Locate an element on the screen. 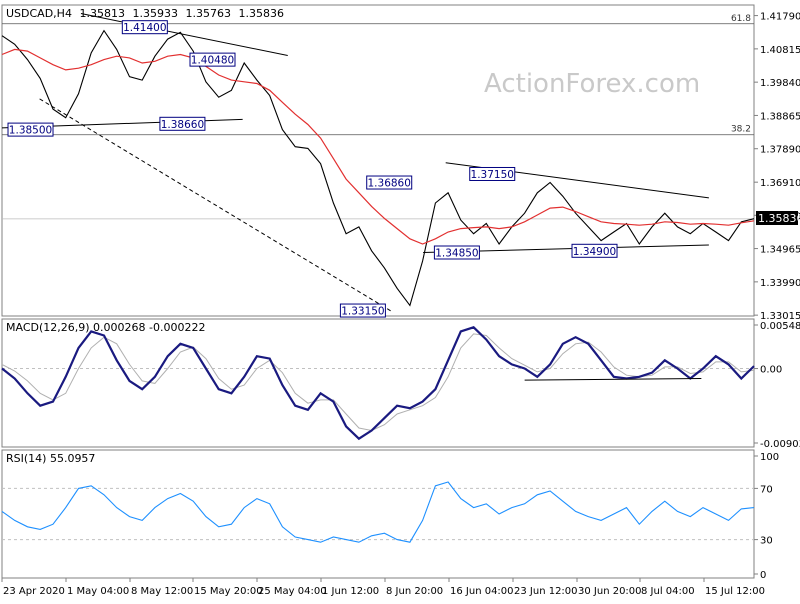  price-annotation-3: 1.38660 is located at coordinates (182, 125).